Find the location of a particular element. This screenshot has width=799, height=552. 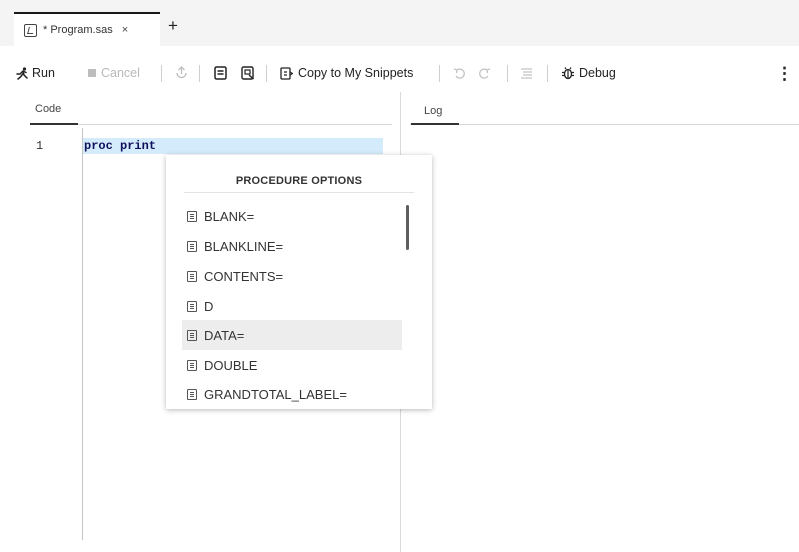

log-panel-tab: Log is located at coordinates (433, 111).